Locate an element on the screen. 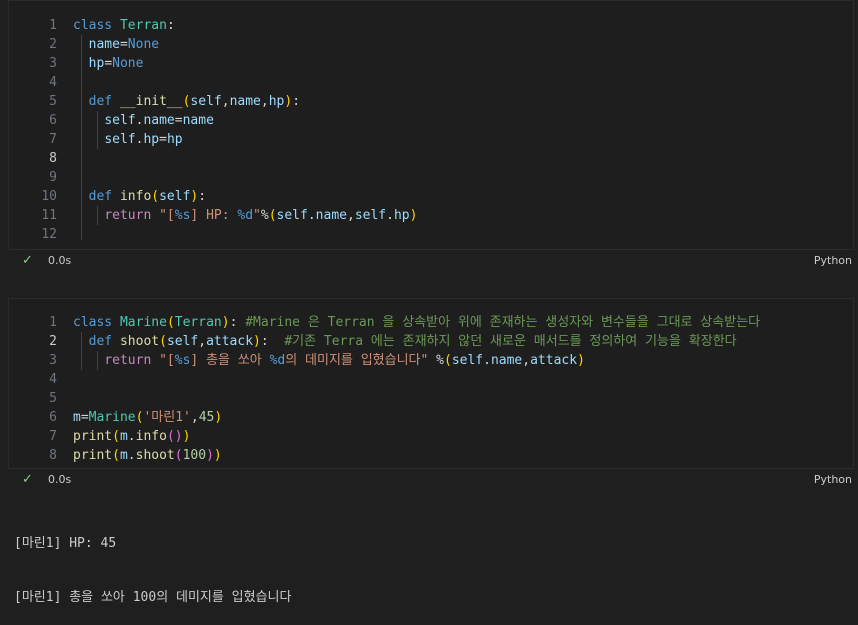  cell-2-status-bar: ✓ 0.0s Python is located at coordinates (433, 480).